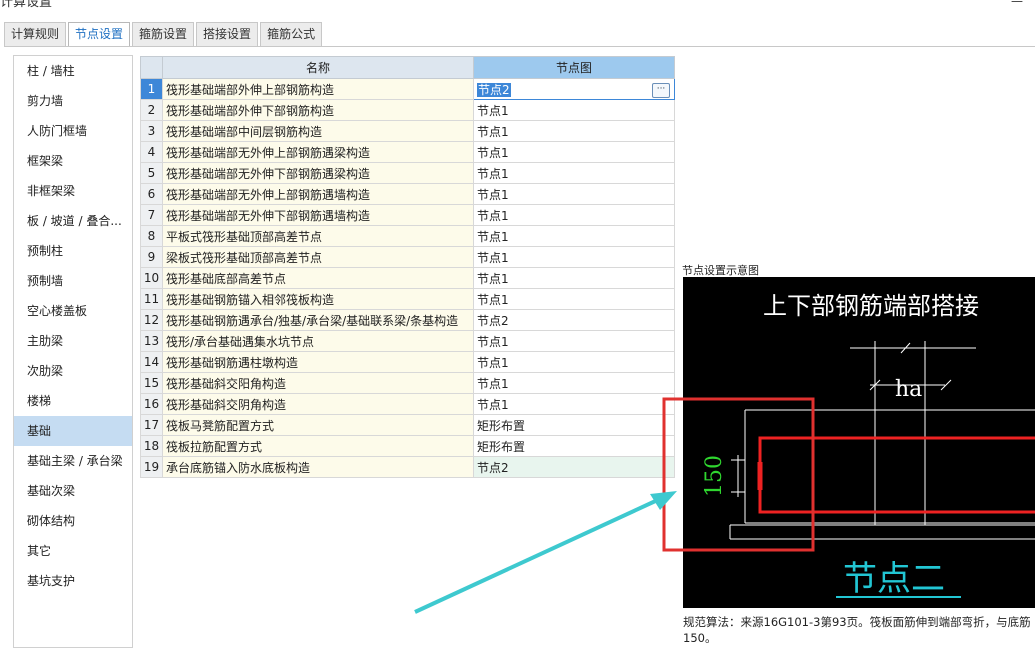  I want to click on sidebar-item: 基坑支护, so click(73, 581).